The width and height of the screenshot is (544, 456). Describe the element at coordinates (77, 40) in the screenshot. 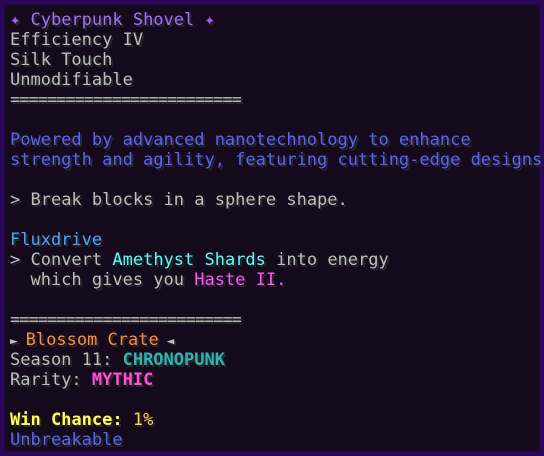

I see `enchantment-efficiency: Efficiency IV` at that location.